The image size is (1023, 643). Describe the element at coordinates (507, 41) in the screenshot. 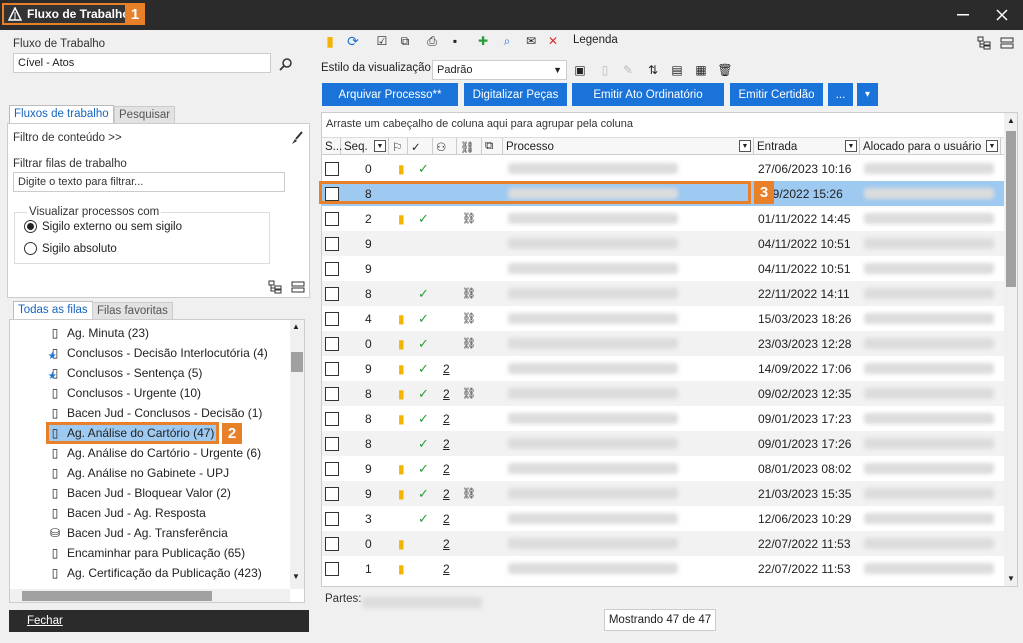

I see `search-doc-icon: ⌕` at that location.